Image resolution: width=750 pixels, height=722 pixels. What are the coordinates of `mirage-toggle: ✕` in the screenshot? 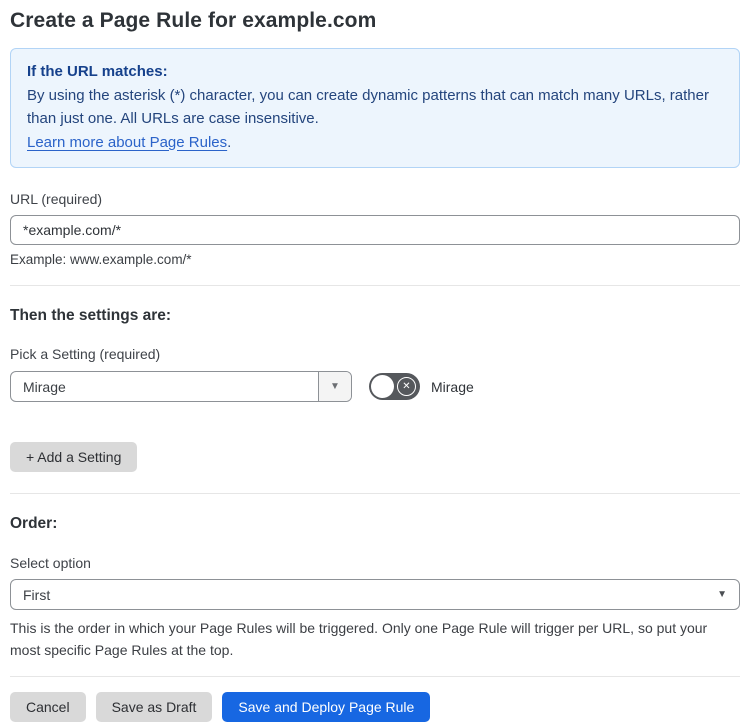 It's located at (394, 386).